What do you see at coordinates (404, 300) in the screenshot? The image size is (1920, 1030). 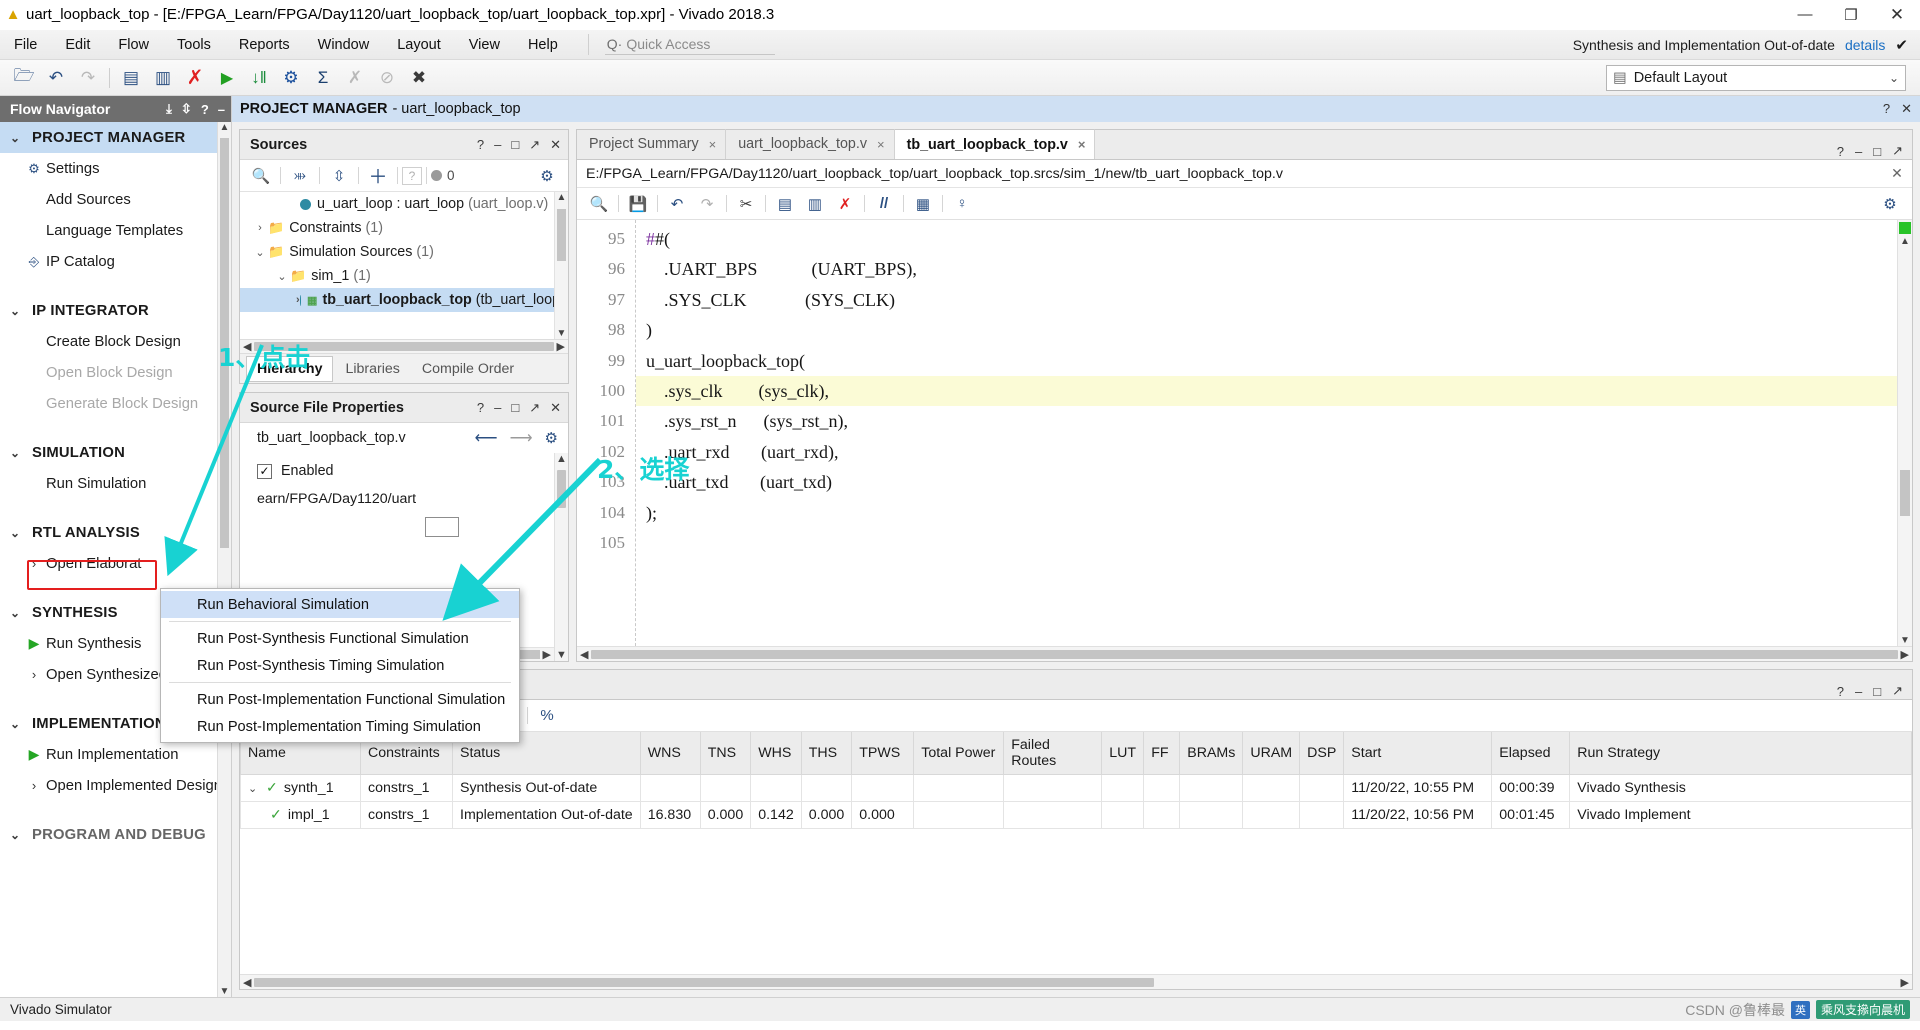 I see `tree-item-tb-uart-loopback-top: › ▦ tb_uart_loopback_top (tb_uart_loopb` at bounding box center [404, 300].